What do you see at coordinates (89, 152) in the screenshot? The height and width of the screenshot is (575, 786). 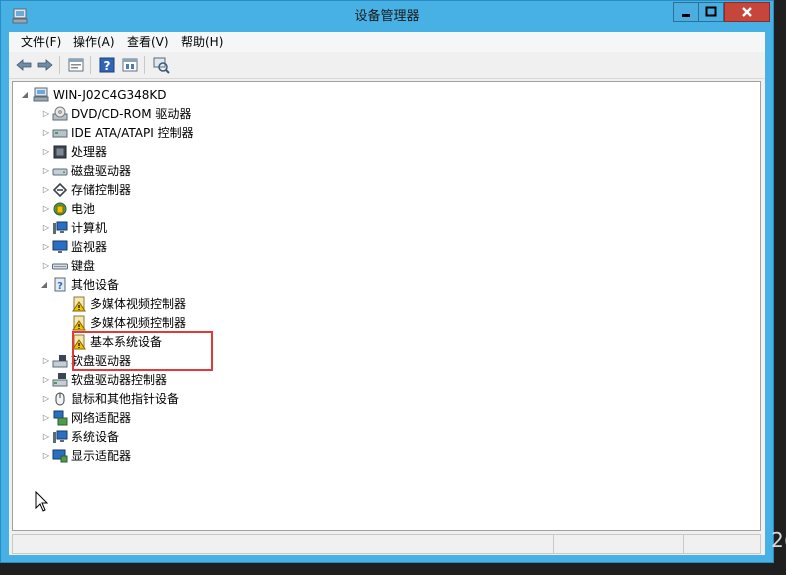 I see `tree-node-label: 处理器` at bounding box center [89, 152].